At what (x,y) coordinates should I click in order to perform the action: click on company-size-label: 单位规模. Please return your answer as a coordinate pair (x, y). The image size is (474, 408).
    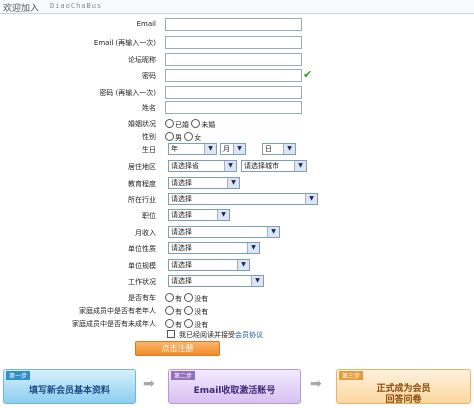
    Looking at the image, I should click on (142, 266).